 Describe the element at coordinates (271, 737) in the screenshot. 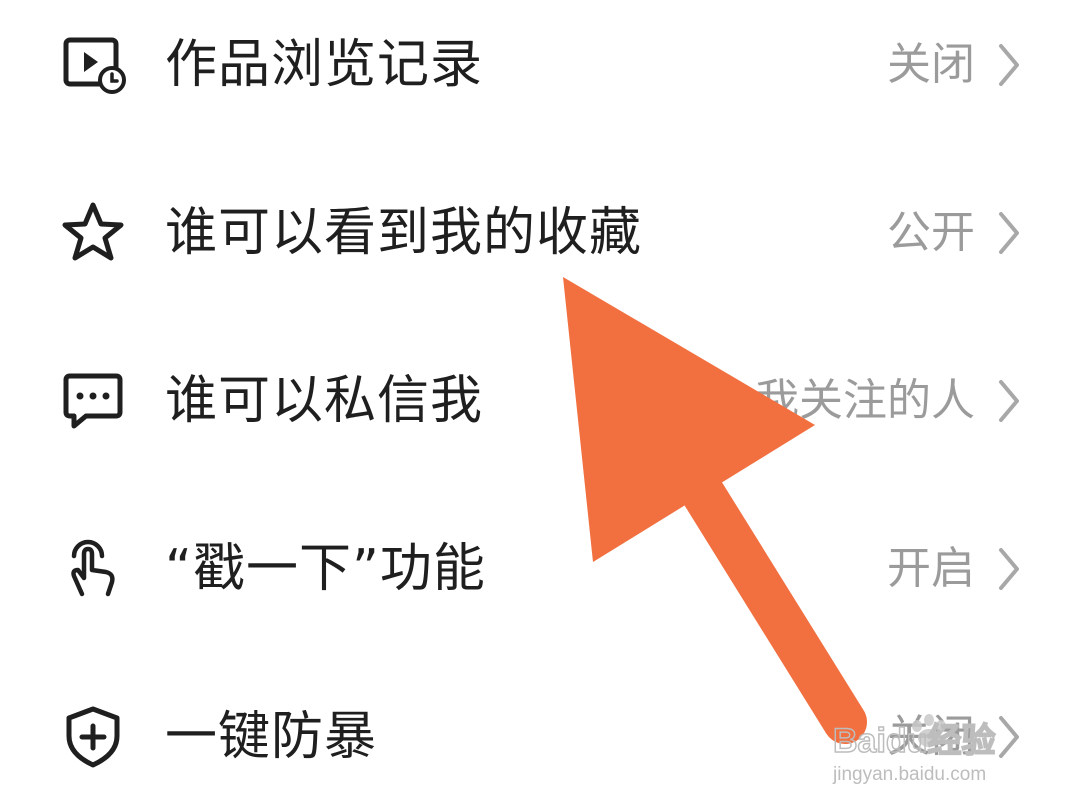

I see `setting-label: 一键防暴` at that location.